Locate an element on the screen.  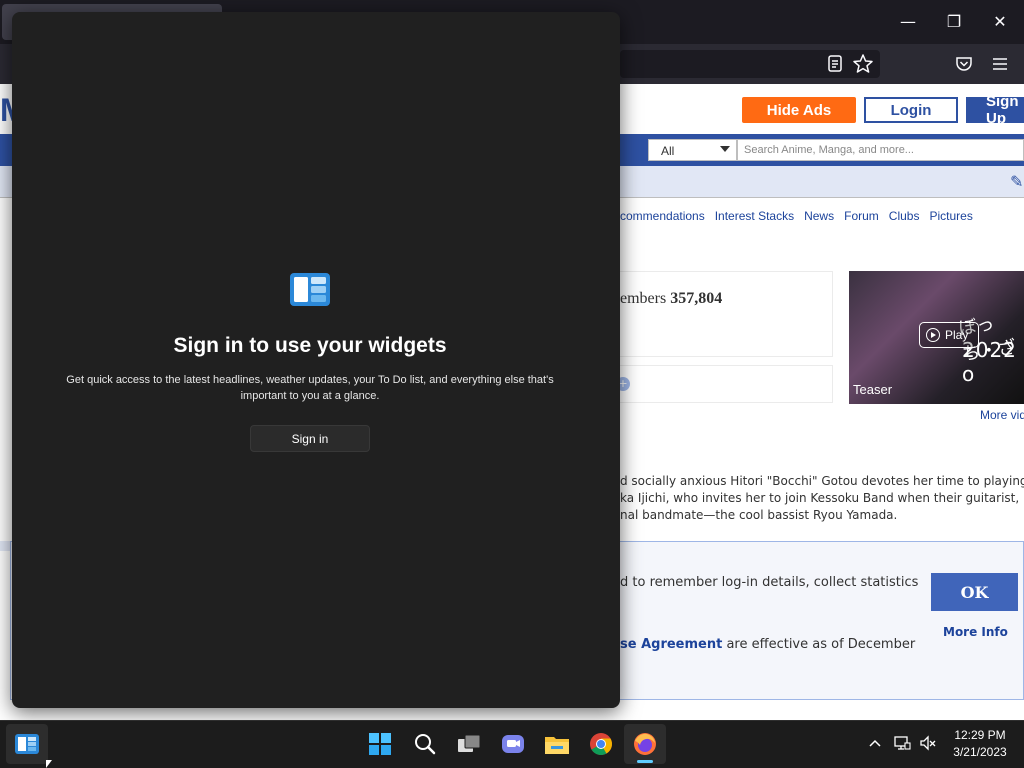
members-label: embers is located at coordinates (643, 298).